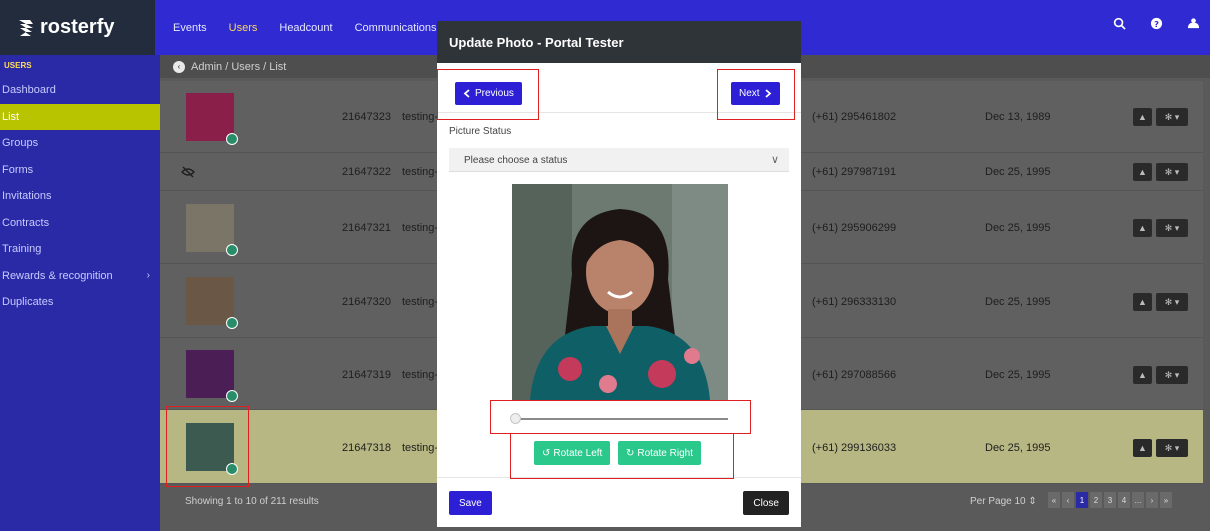 Image resolution: width=1210 pixels, height=531 pixels. Describe the element at coordinates (1020, 501) in the screenshot. I see `per-page-value: 10` at that location.